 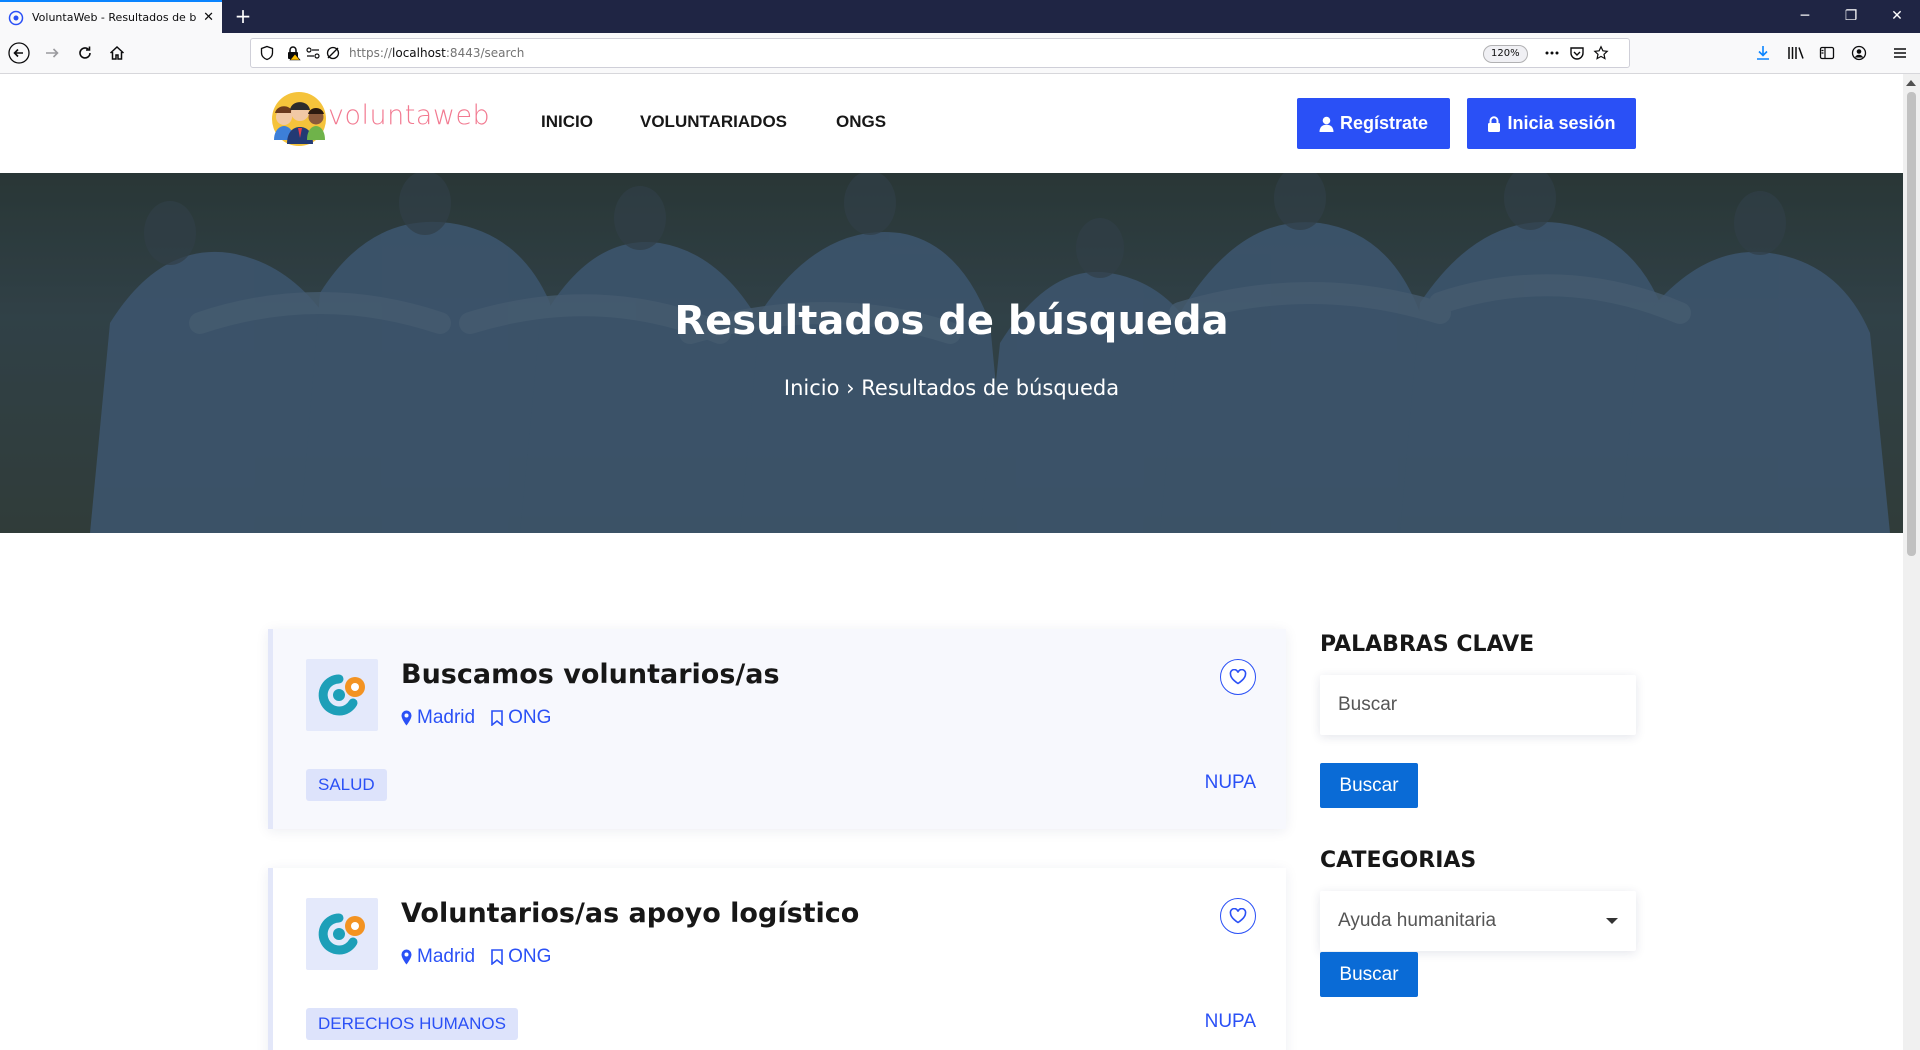 What do you see at coordinates (1368, 704) in the screenshot?
I see `keywords-placeholder: Buscar` at bounding box center [1368, 704].